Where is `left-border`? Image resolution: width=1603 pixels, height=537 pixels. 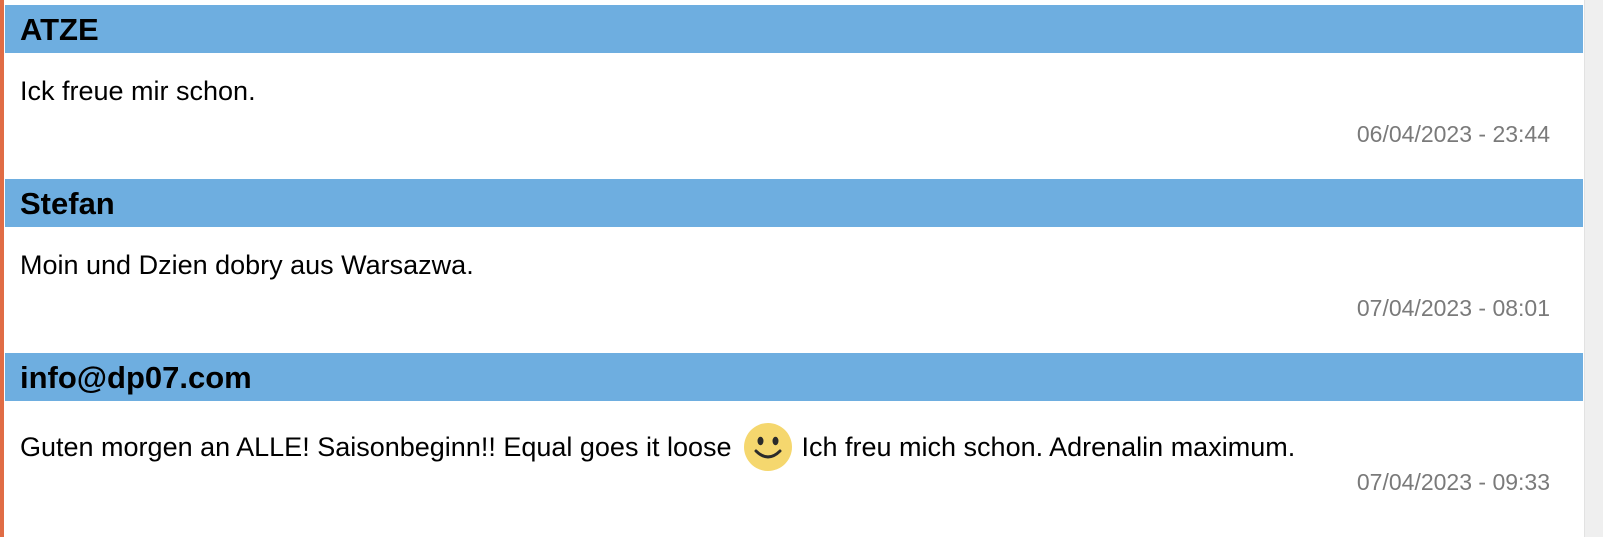
left-border is located at coordinates (2, 268).